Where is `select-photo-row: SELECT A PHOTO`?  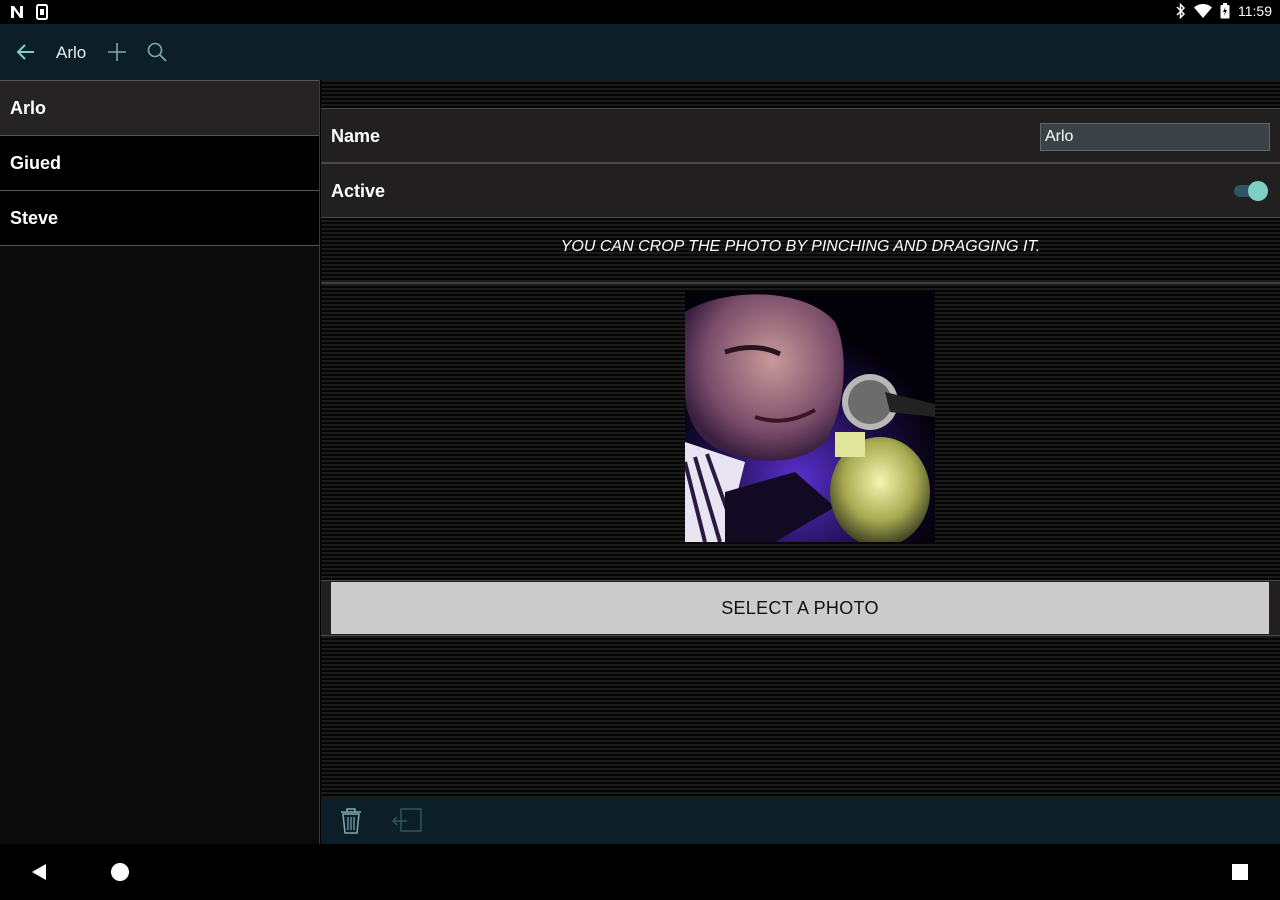 select-photo-row: SELECT A PHOTO is located at coordinates (800, 608).